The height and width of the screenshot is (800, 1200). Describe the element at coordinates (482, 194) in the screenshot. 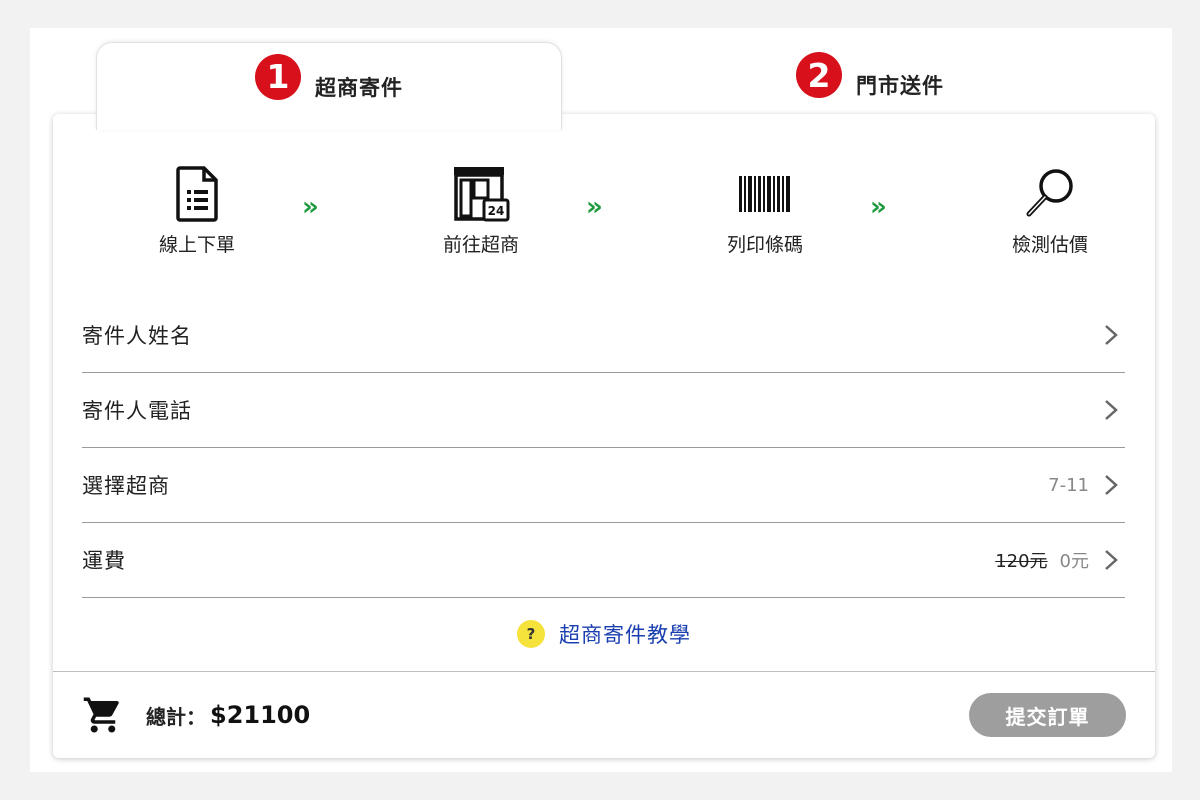

I see `convenience-store-24-icon: 24` at that location.